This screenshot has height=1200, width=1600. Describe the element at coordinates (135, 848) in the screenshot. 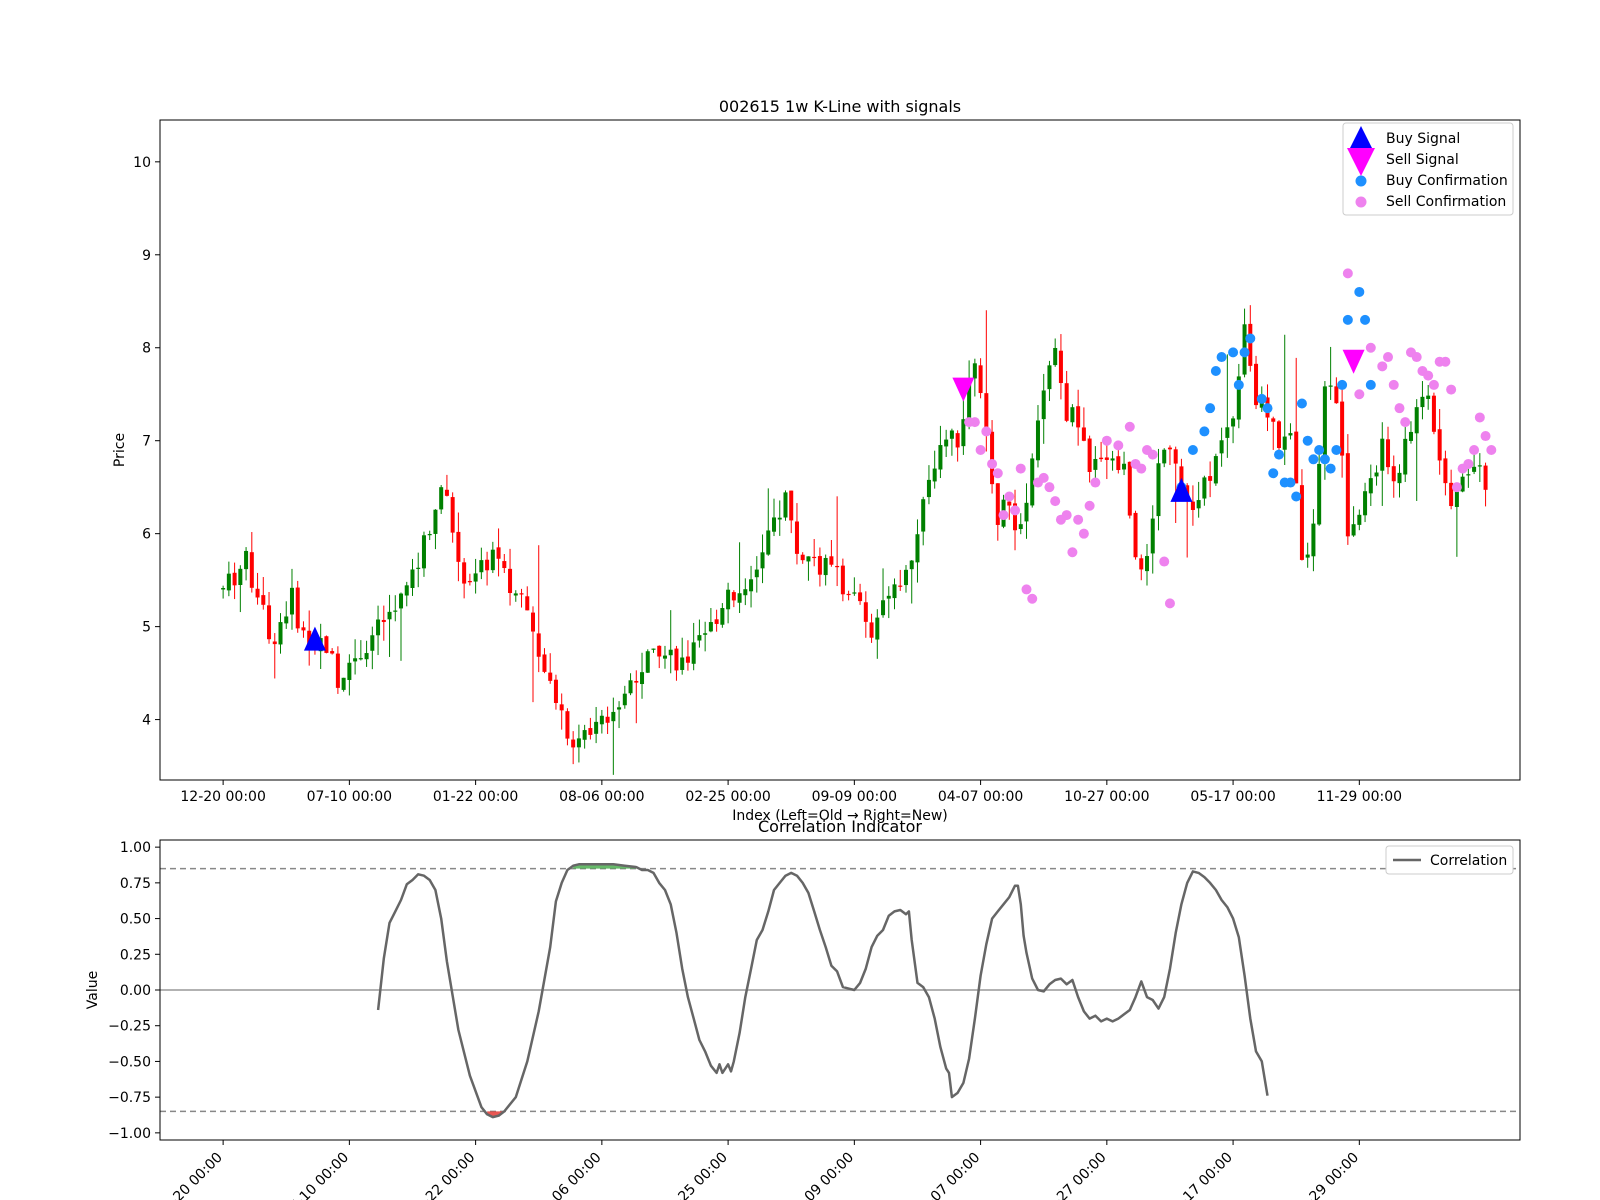

I see `correlation-y-tick-label: 1.00` at that location.